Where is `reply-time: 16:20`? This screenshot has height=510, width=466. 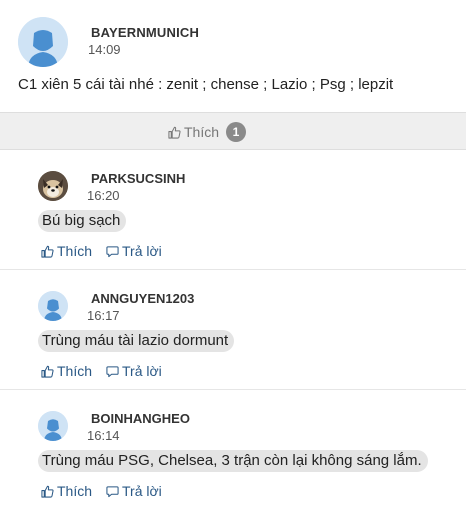
reply-time: 16:20 is located at coordinates (103, 195).